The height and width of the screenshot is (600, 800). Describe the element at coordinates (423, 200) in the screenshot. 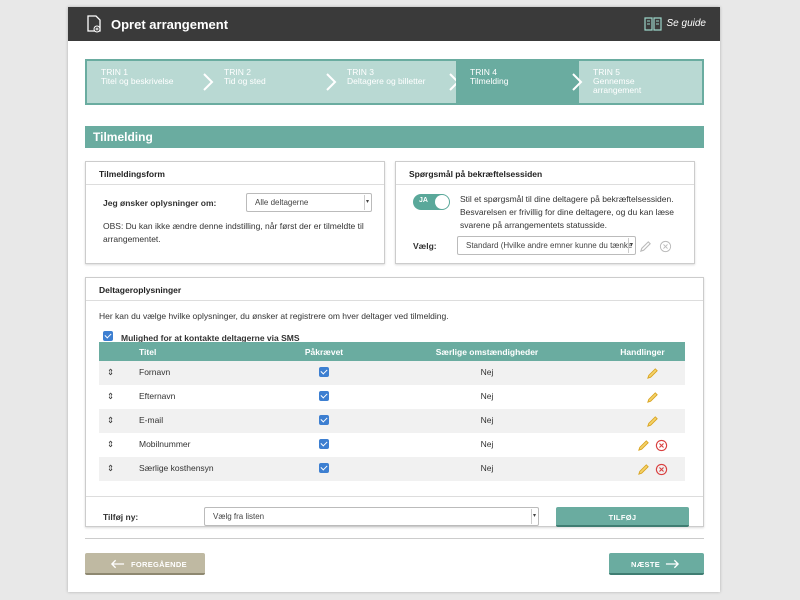

I see `toggle-label: JA` at that location.